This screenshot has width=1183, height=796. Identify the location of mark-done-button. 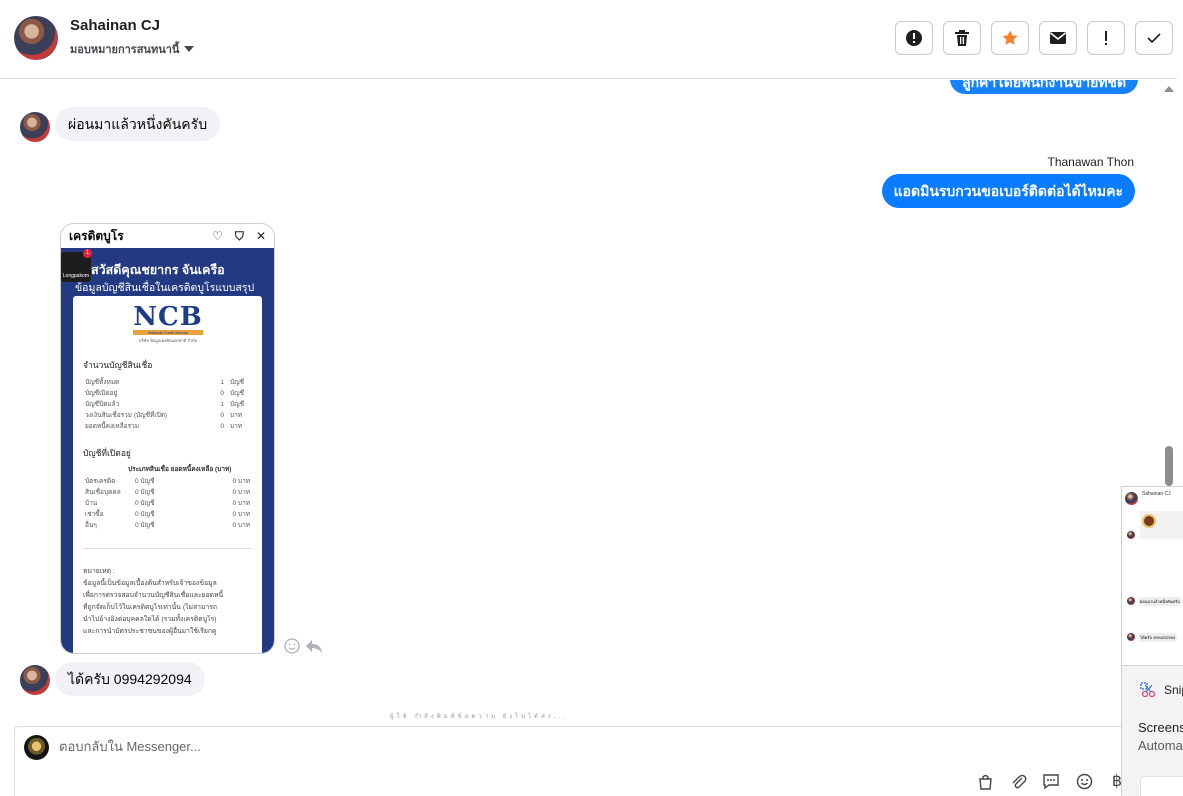
(1154, 38).